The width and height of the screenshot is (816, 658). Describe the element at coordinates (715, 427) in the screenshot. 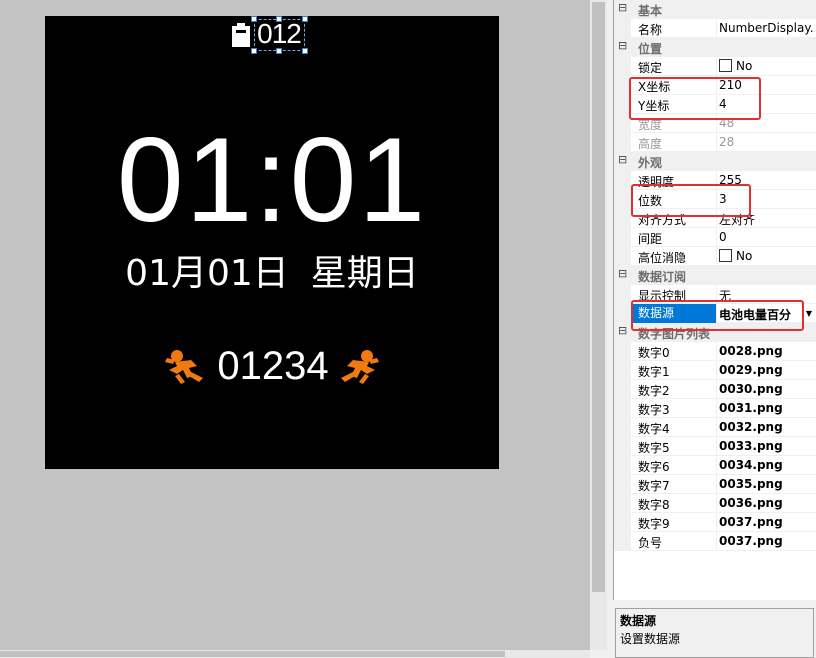

I see `property-row: 数字4 0032.png` at that location.